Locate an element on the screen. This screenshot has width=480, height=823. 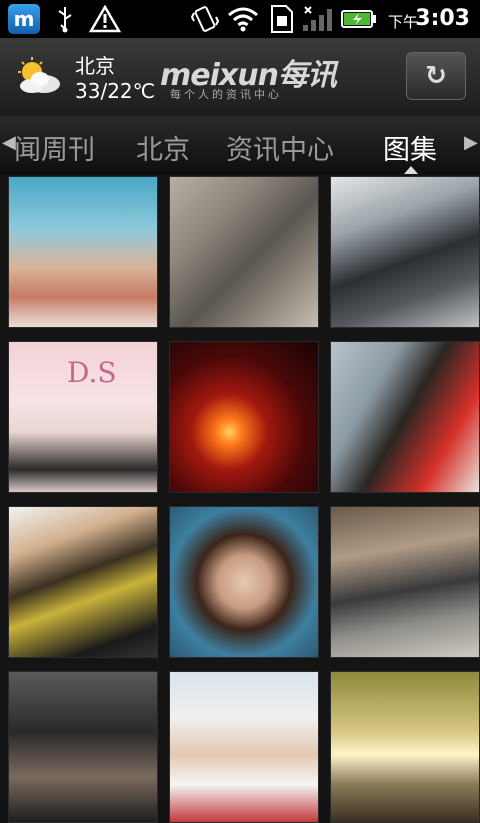
gallery-thumb-cave-fire is located at coordinates (244, 417).